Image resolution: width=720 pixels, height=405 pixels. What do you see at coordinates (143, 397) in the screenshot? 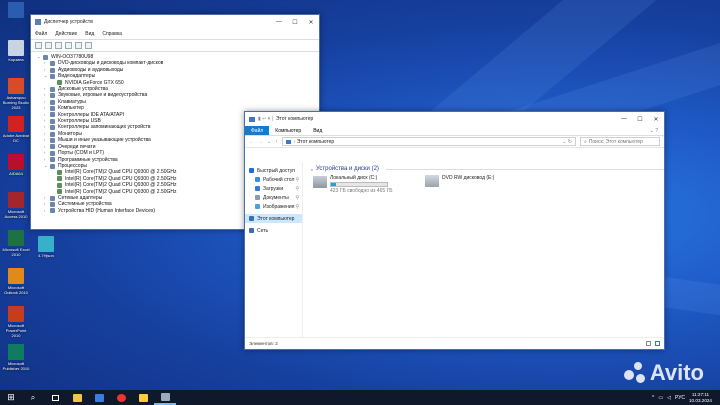
I see `taskbar-yandex-browser` at bounding box center [143, 397].